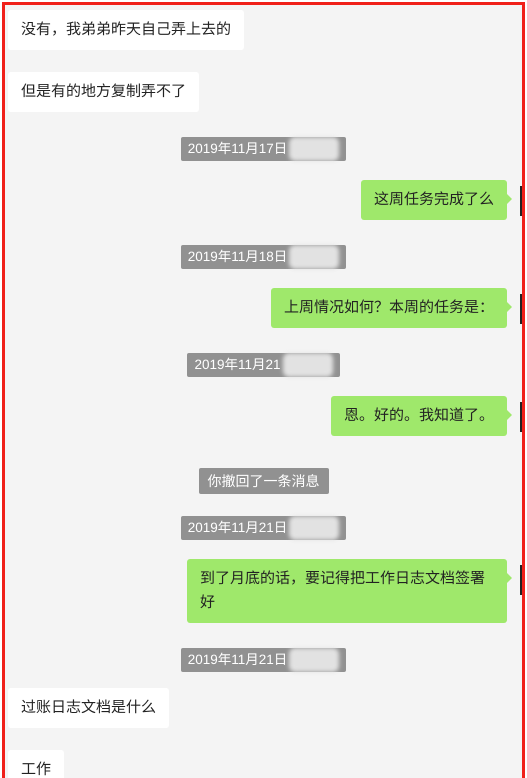 The height and width of the screenshot is (778, 527). I want to click on message-bubble: 过账日志文档是什么, so click(89, 708).